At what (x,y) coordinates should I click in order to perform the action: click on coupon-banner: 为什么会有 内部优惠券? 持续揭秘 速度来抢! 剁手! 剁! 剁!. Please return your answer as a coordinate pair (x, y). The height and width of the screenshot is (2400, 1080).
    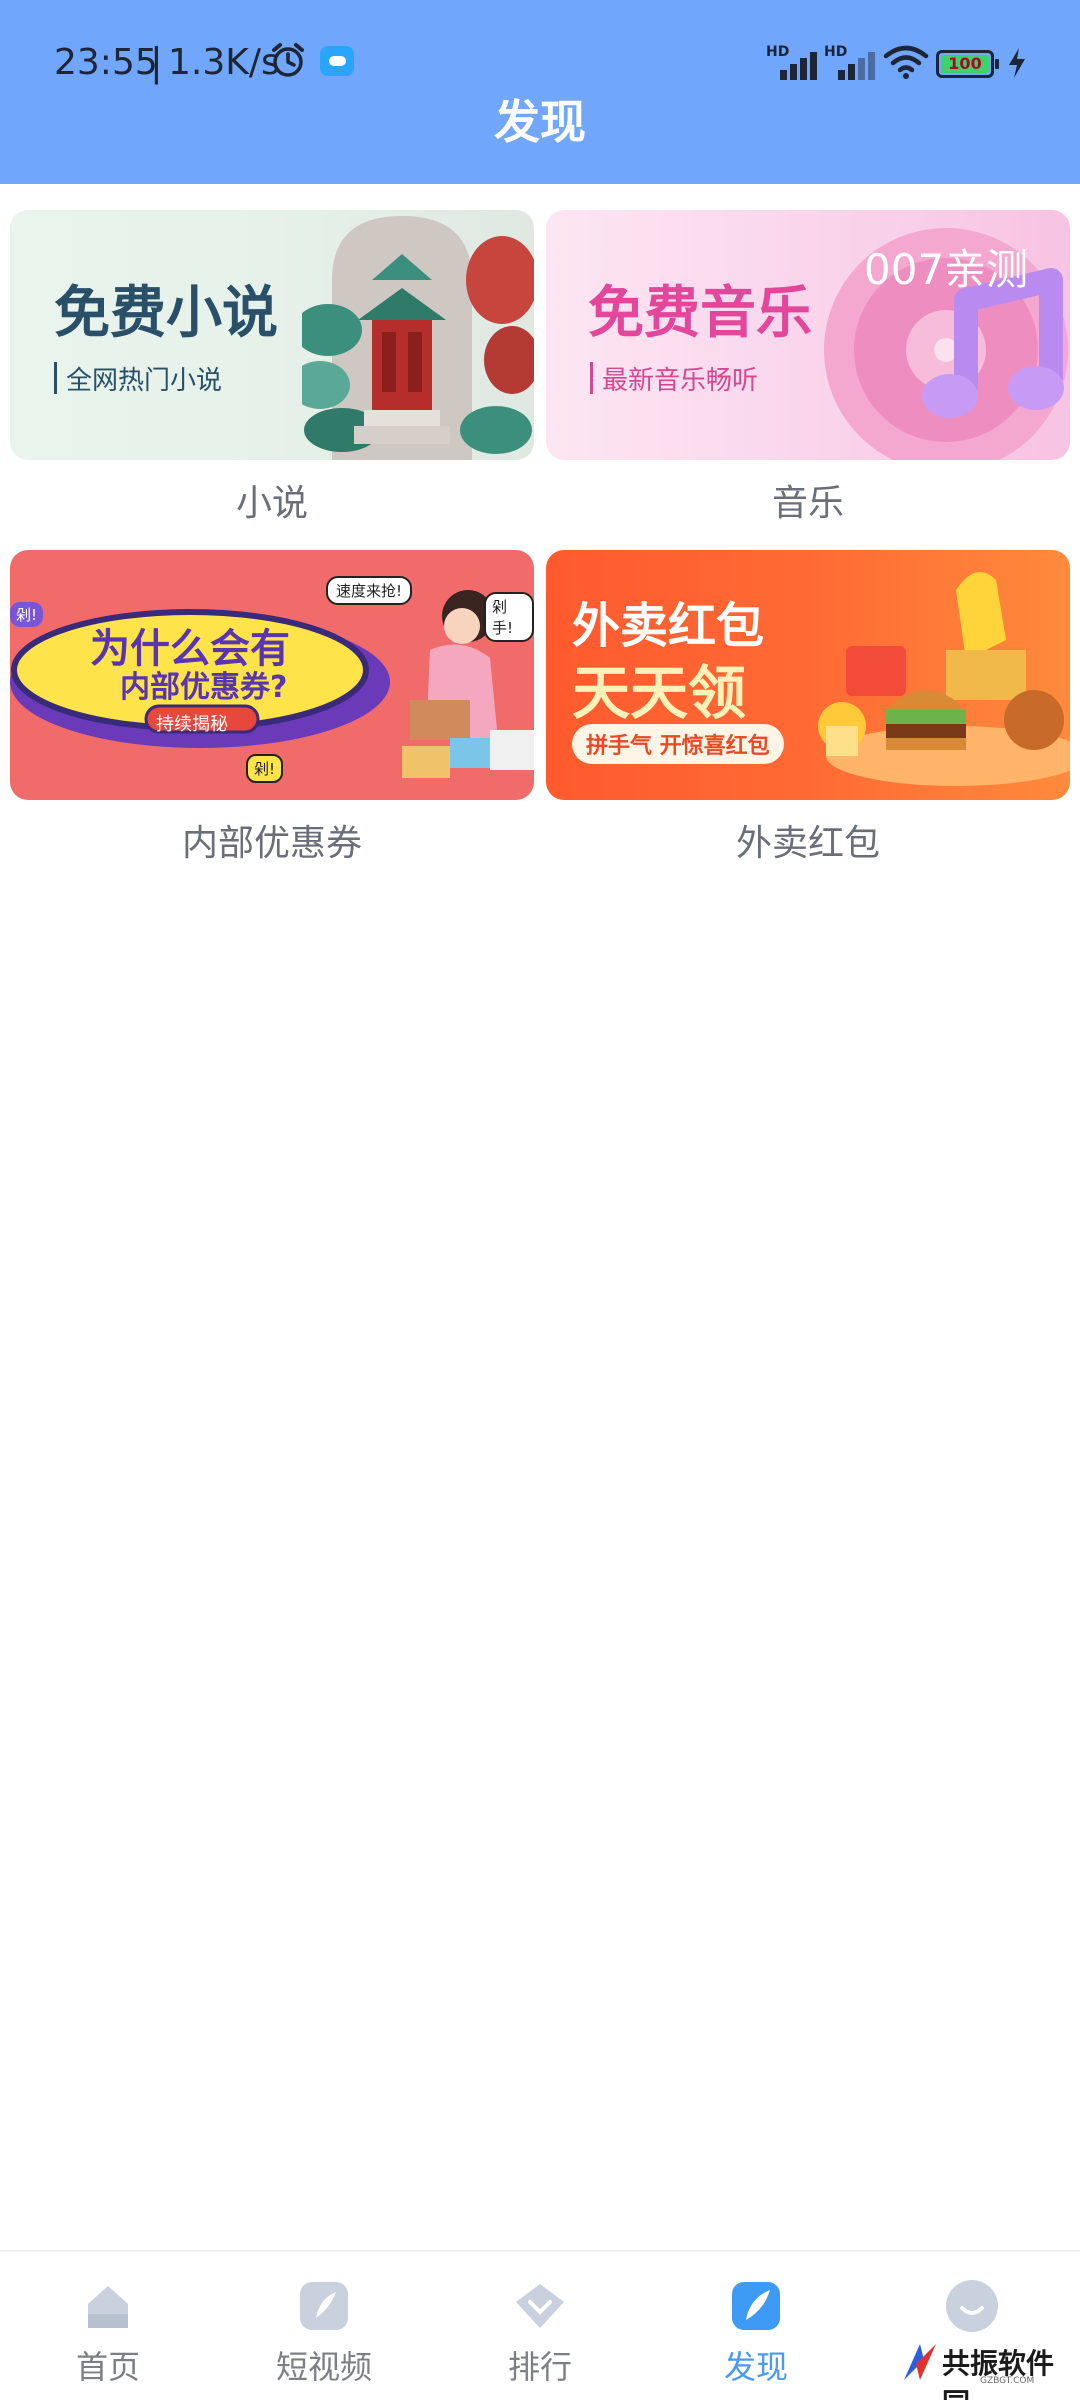
    Looking at the image, I should click on (272, 675).